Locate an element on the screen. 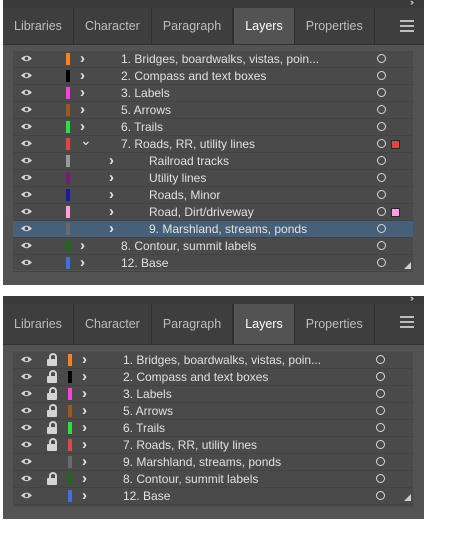  layer-row: ⌄ 7. Roads, RR, utility lines is located at coordinates (213, 143).